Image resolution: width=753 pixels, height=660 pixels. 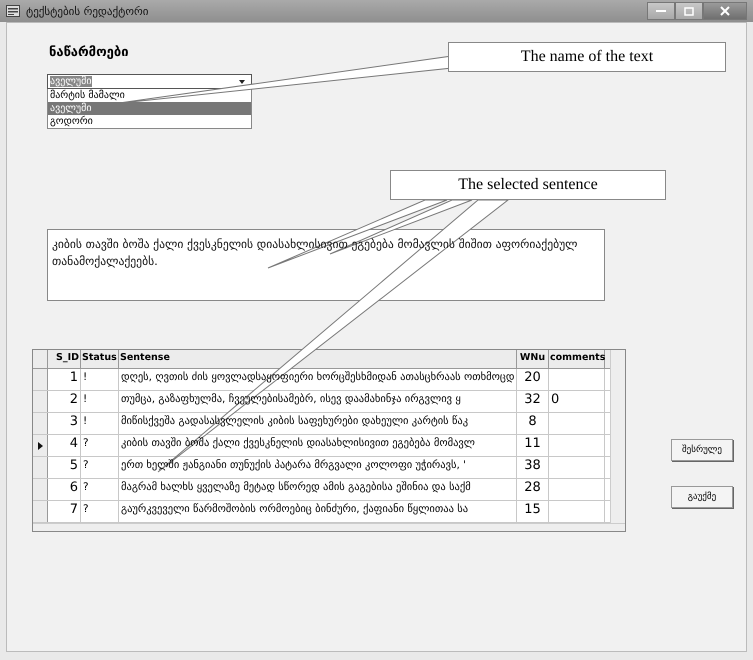 I want to click on window-title: ტექსტების რედაქტორი, so click(x=88, y=11).